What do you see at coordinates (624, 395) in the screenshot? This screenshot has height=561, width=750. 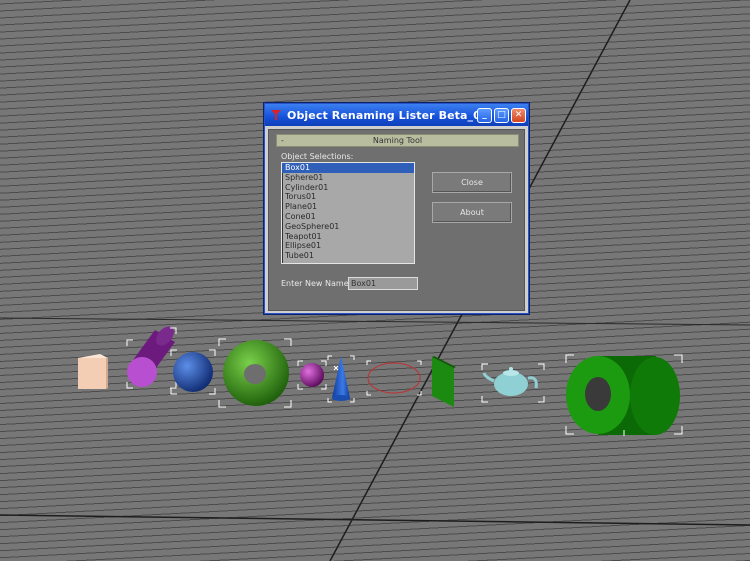 I see `tube-object` at bounding box center [624, 395].